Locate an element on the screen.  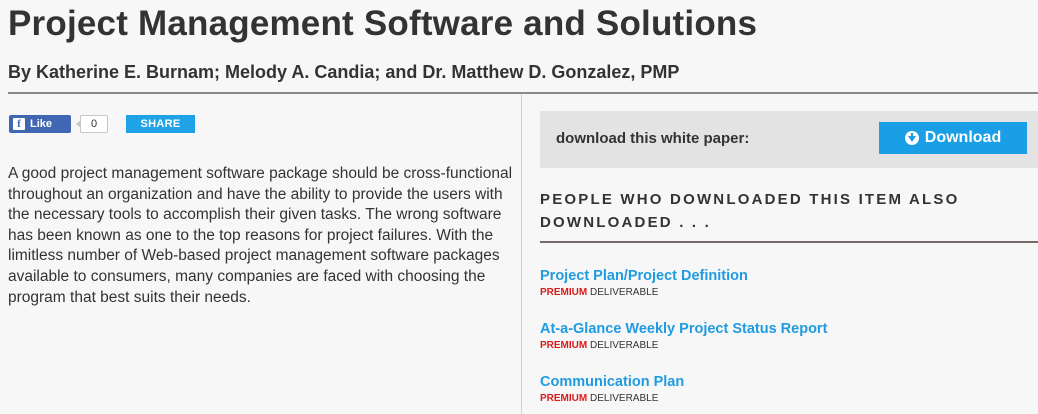
facebook-icon: f is located at coordinates (19, 124).